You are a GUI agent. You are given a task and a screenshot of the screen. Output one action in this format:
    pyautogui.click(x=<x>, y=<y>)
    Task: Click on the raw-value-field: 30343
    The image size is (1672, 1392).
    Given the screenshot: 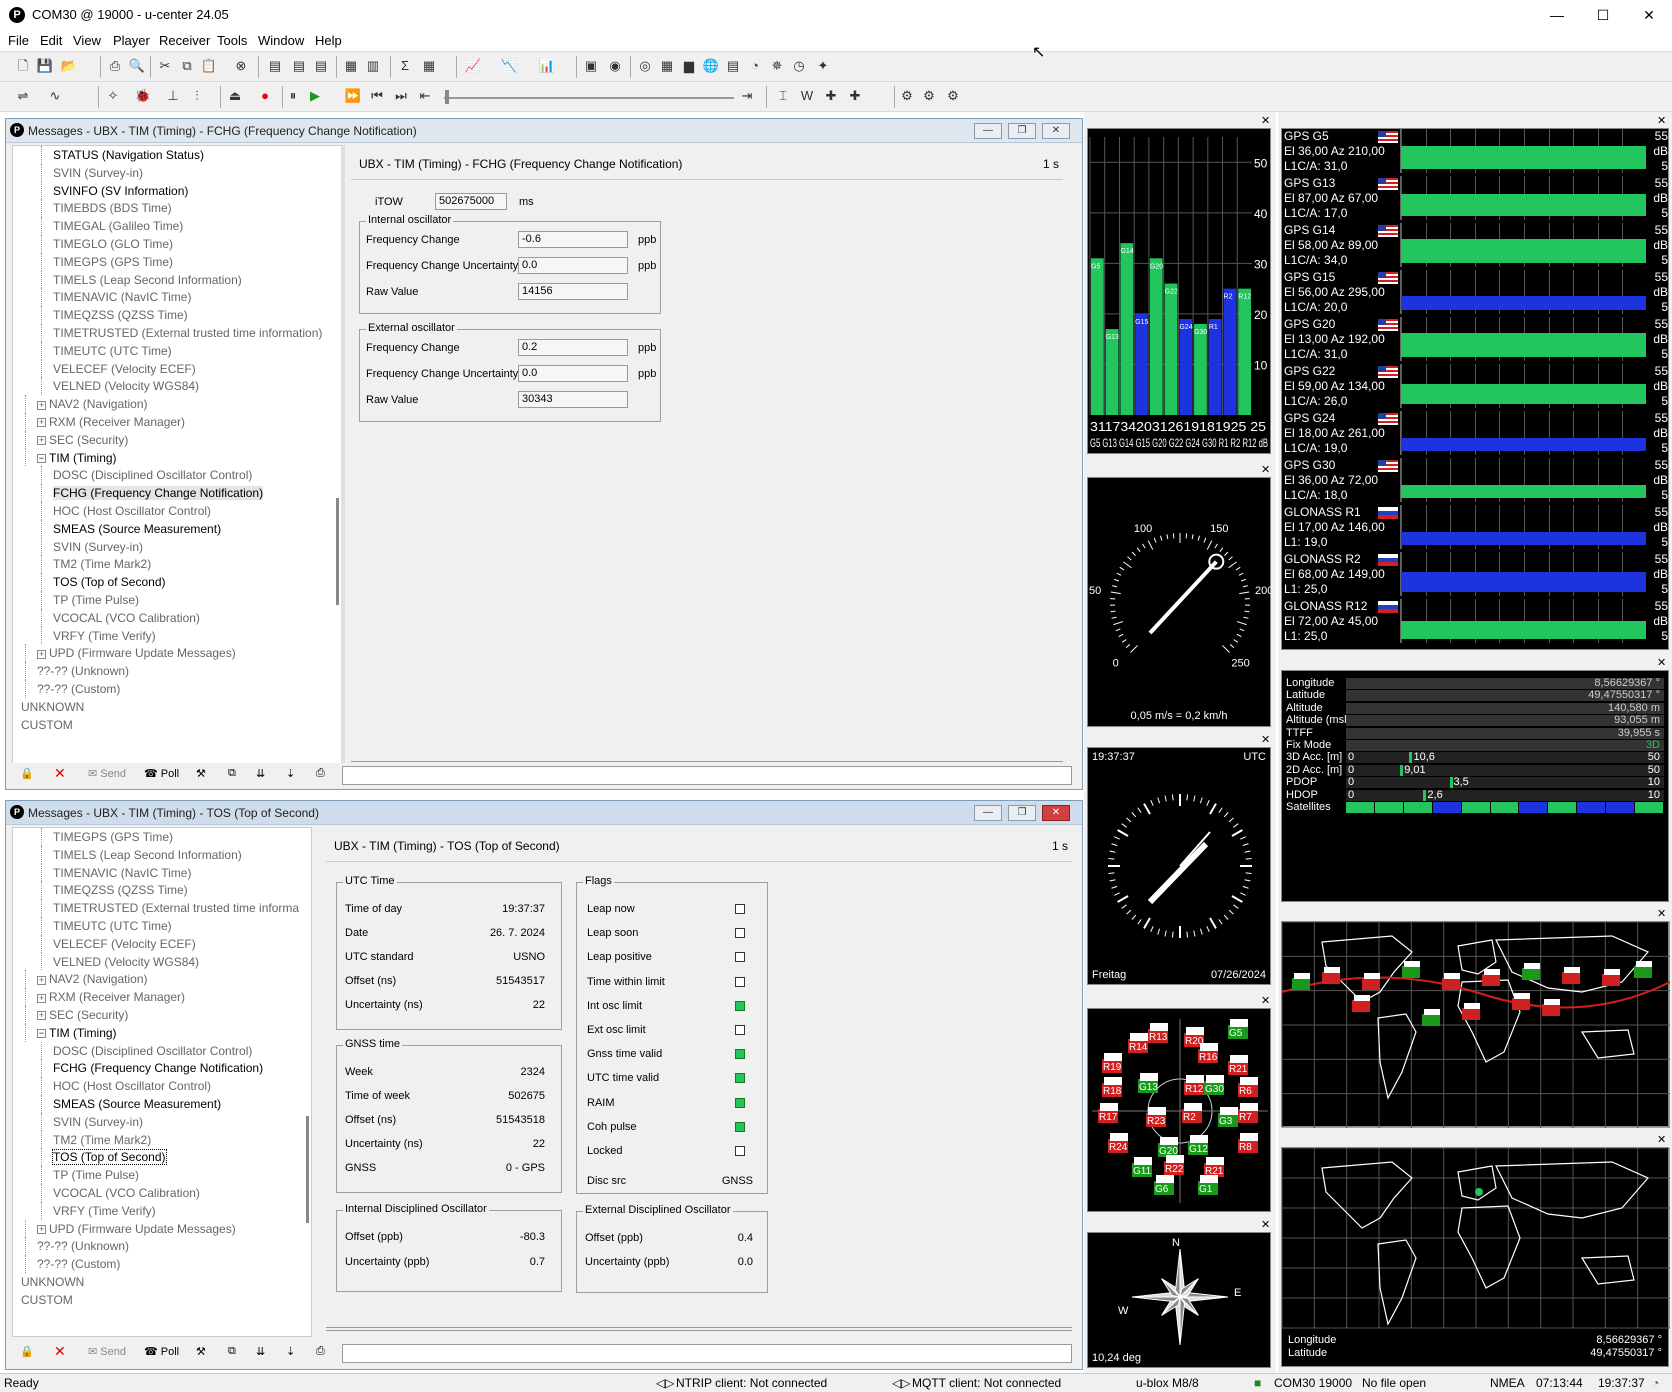 What is the action you would take?
    pyautogui.click(x=573, y=399)
    